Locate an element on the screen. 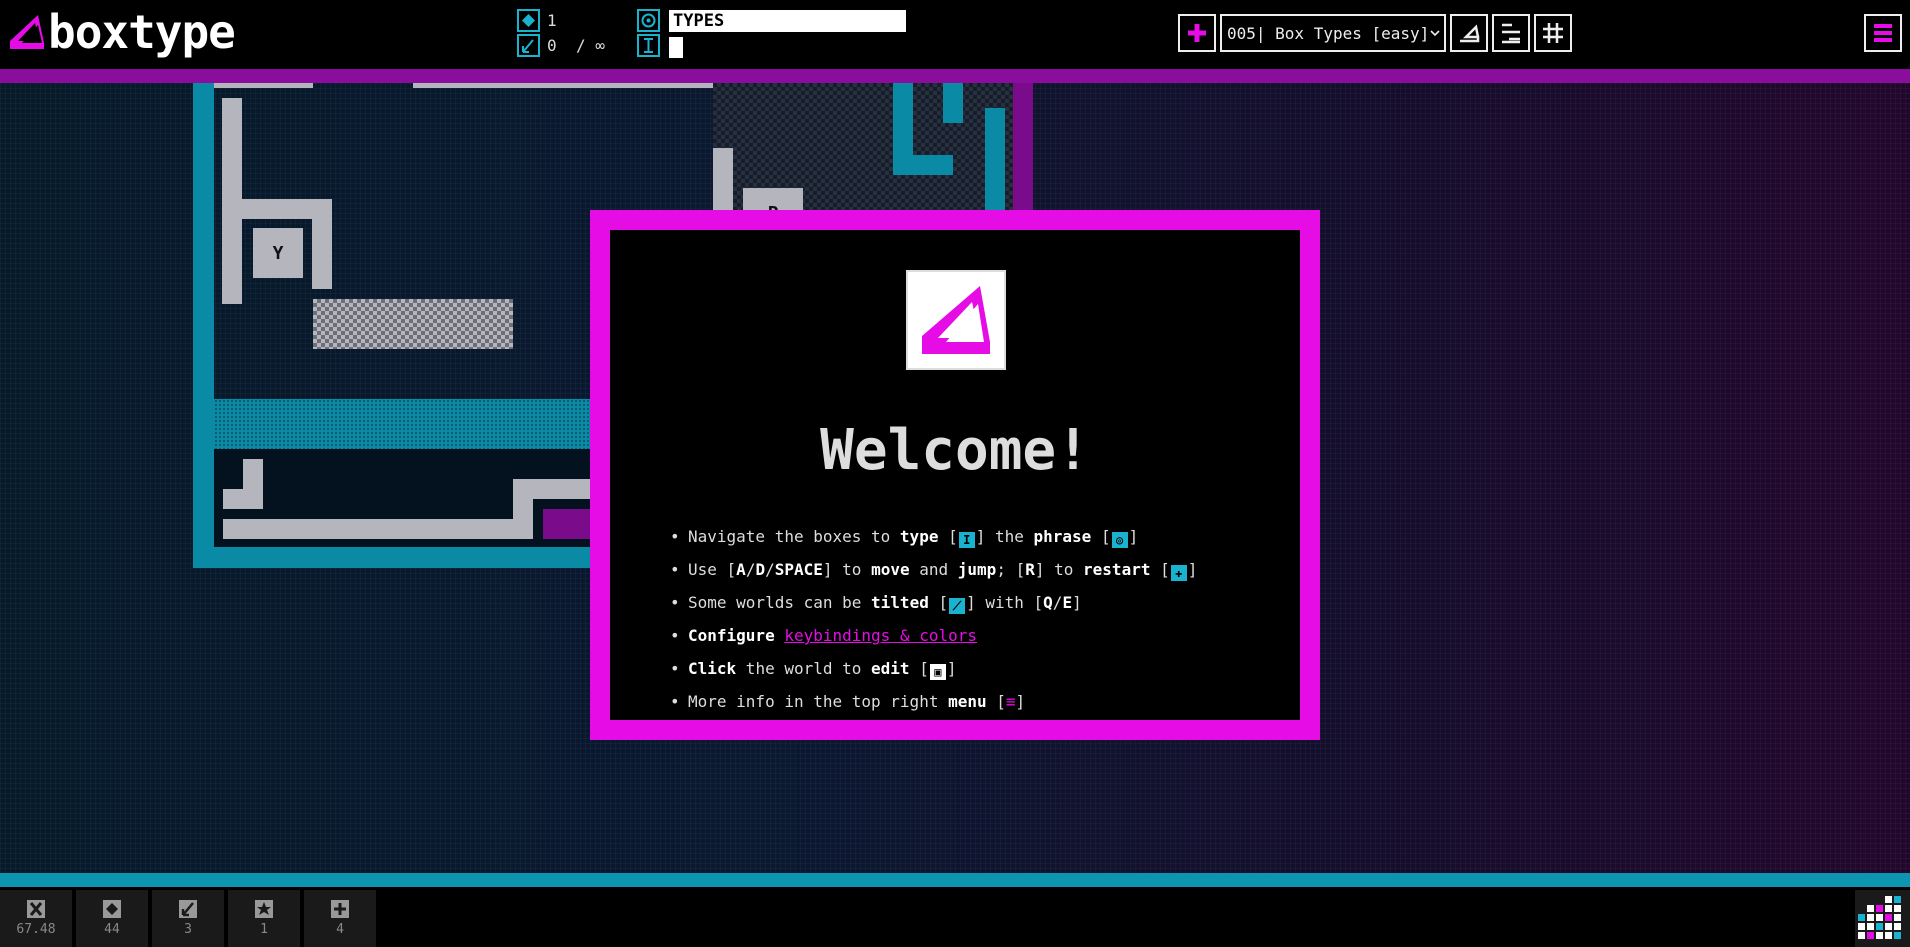 The image size is (1910, 947). stat-stars-value: 1 is located at coordinates (264, 929).